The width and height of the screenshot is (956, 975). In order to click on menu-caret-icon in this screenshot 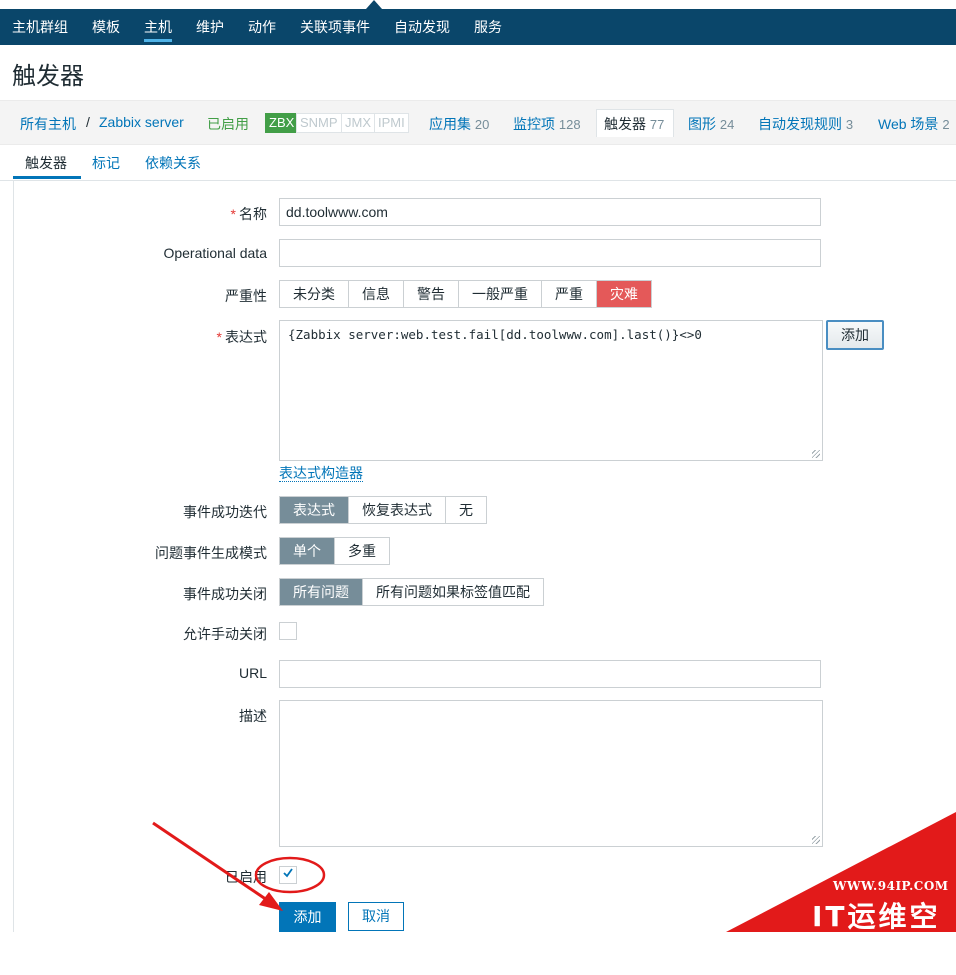, I will do `click(374, 4)`.